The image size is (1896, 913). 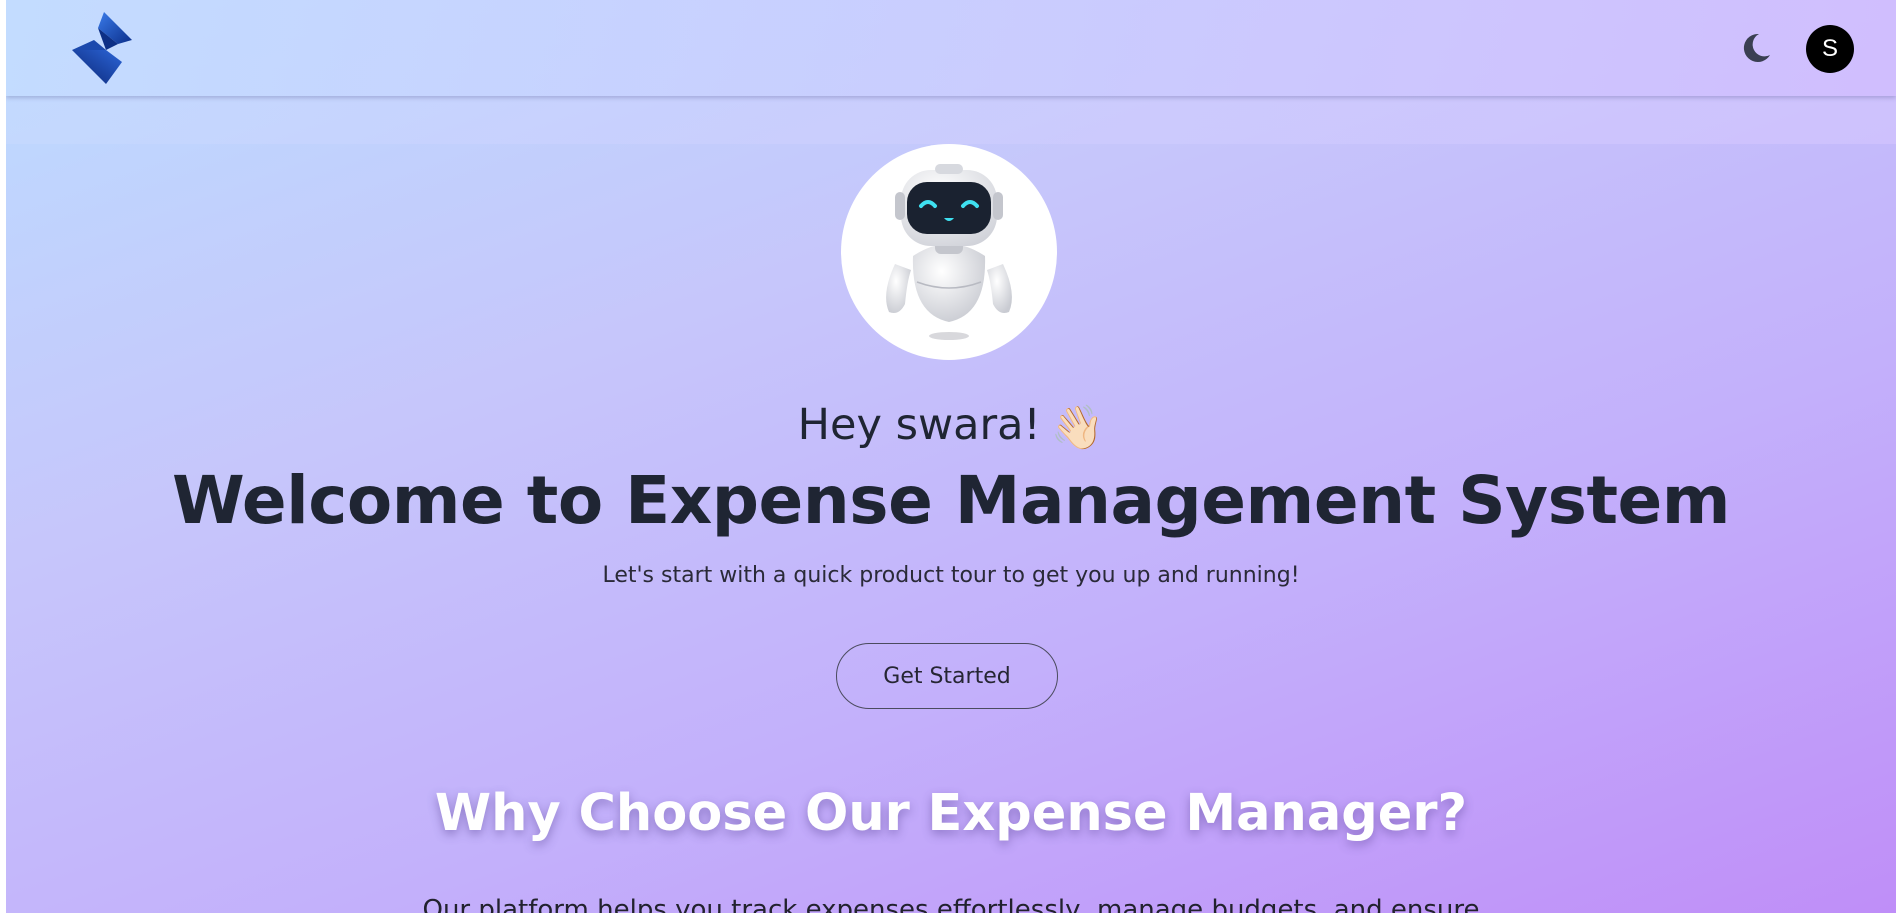 I want to click on get-started-button: Get Started, so click(x=947, y=676).